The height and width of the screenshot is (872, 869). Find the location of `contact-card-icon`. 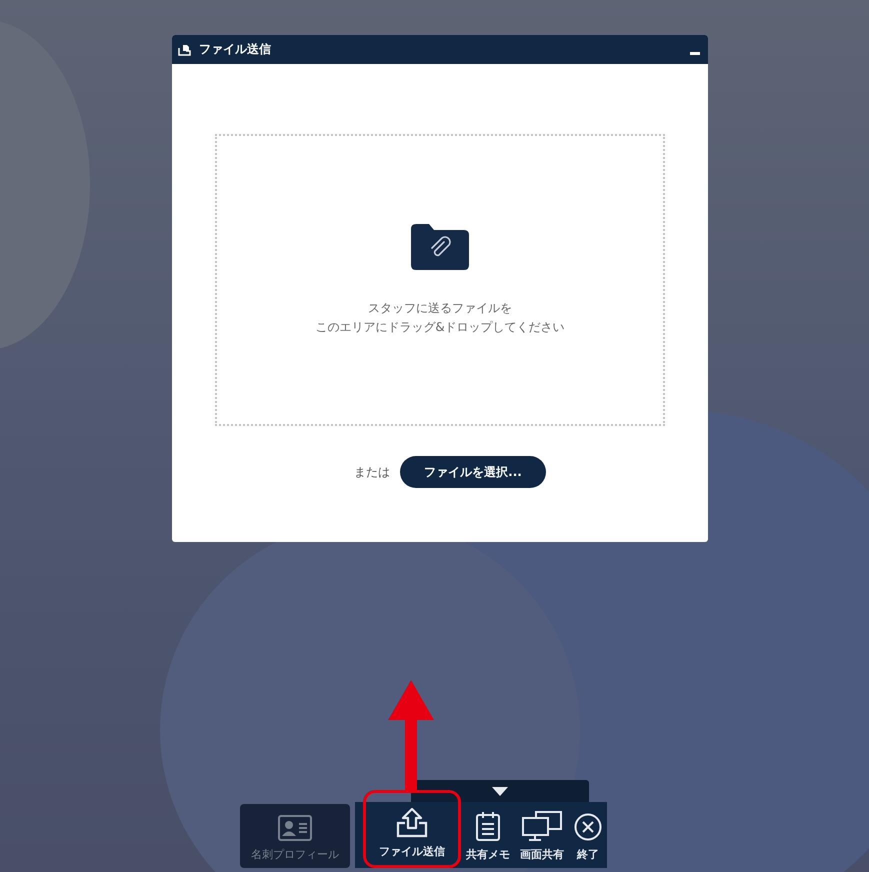

contact-card-icon is located at coordinates (295, 828).